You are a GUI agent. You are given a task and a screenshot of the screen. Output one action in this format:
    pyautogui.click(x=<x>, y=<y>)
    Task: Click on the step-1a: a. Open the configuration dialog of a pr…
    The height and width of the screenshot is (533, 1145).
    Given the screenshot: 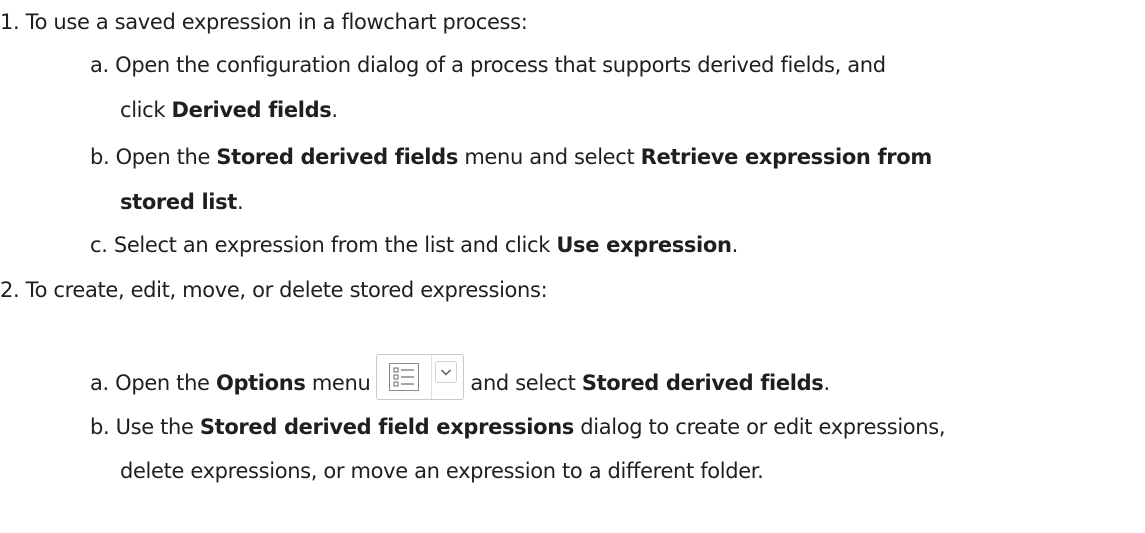 What is the action you would take?
    pyautogui.click(x=488, y=65)
    